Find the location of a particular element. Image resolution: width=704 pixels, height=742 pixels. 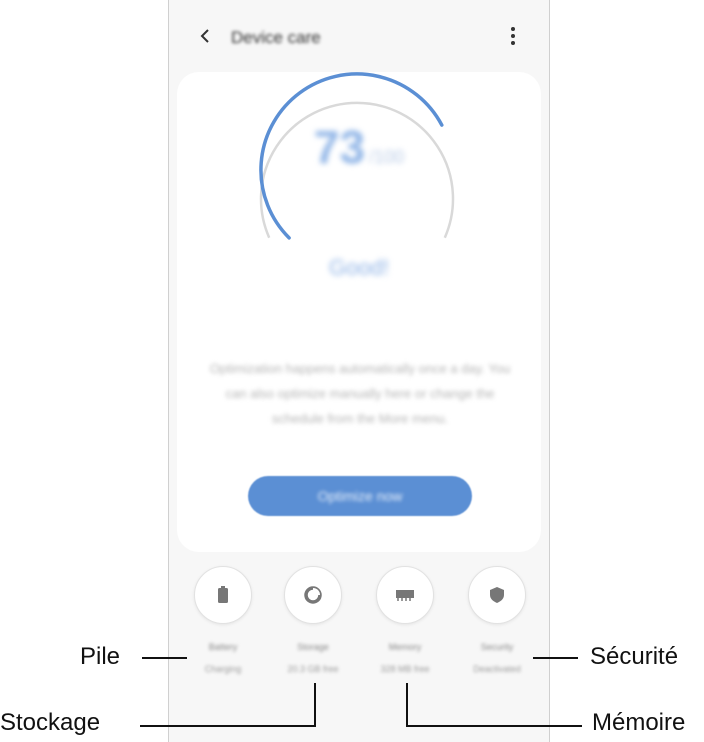

security-icon-circle is located at coordinates (497, 595).